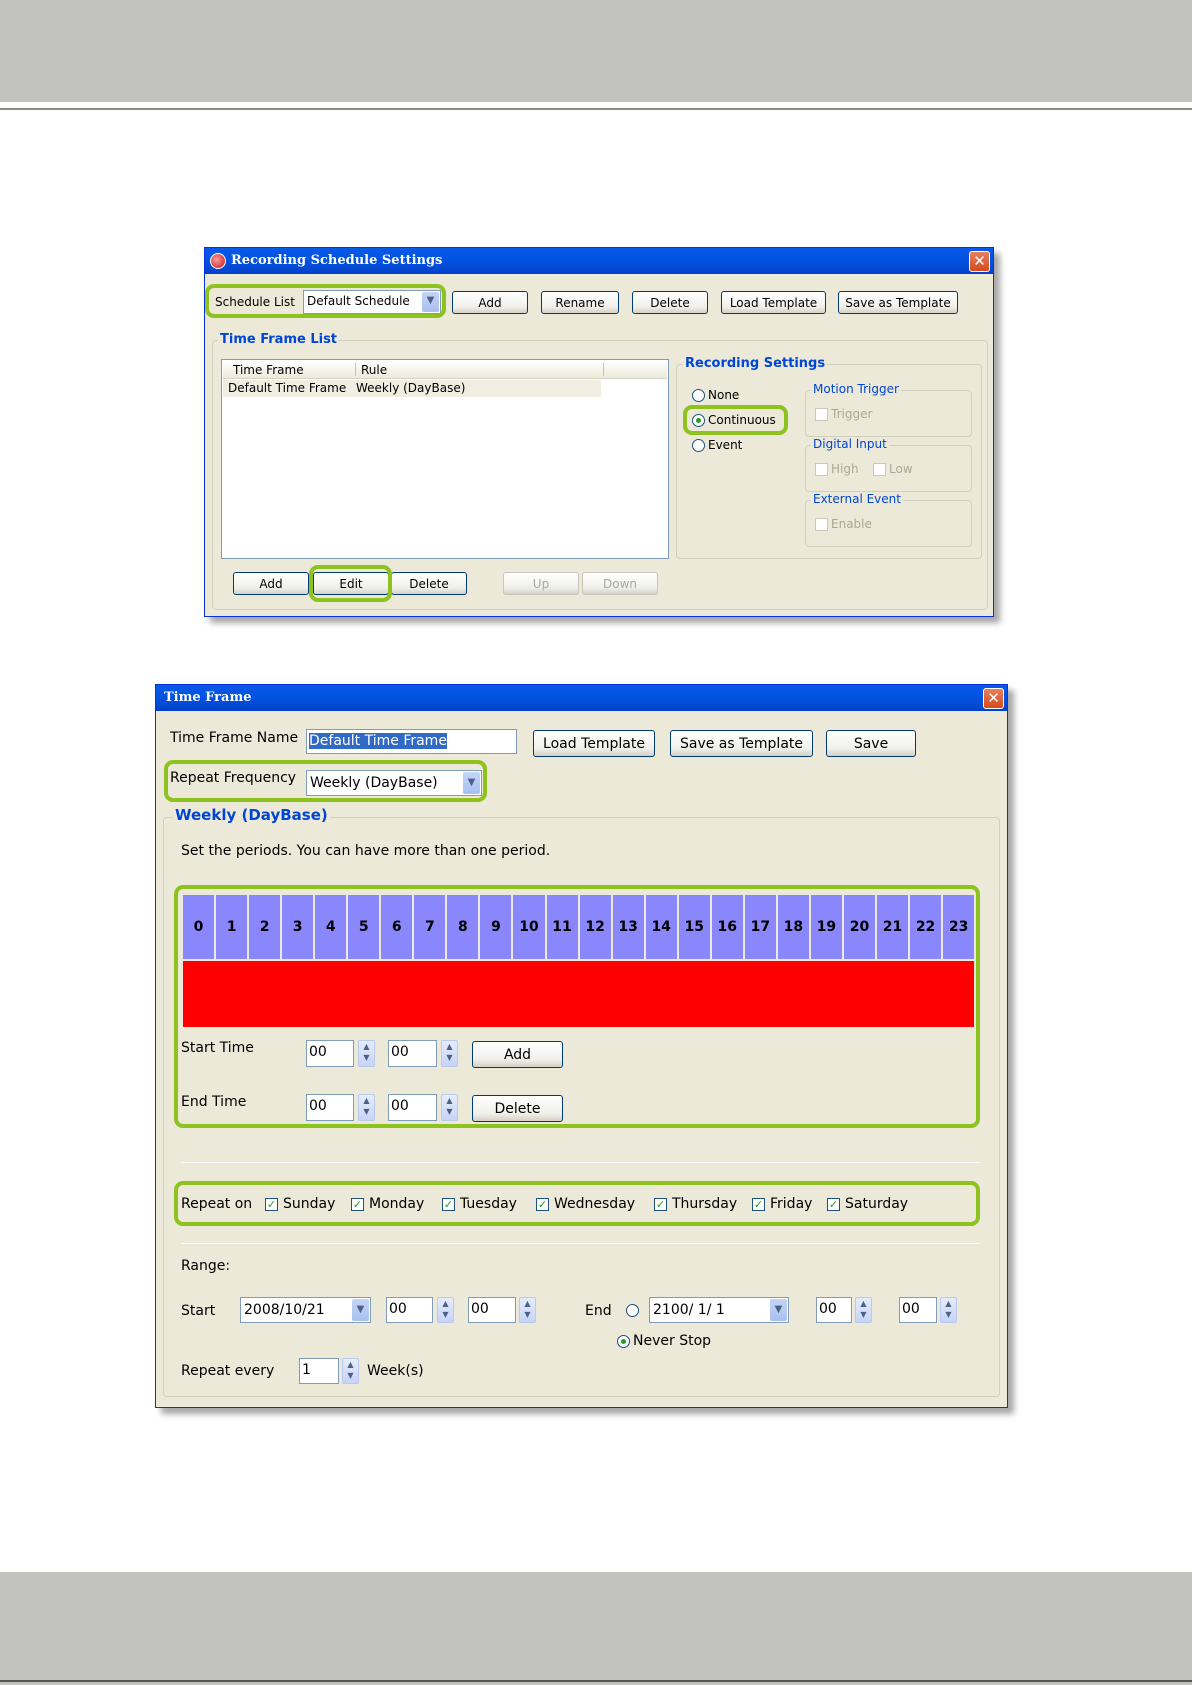  What do you see at coordinates (845, 469) in the screenshot?
I see `high-label: High` at bounding box center [845, 469].